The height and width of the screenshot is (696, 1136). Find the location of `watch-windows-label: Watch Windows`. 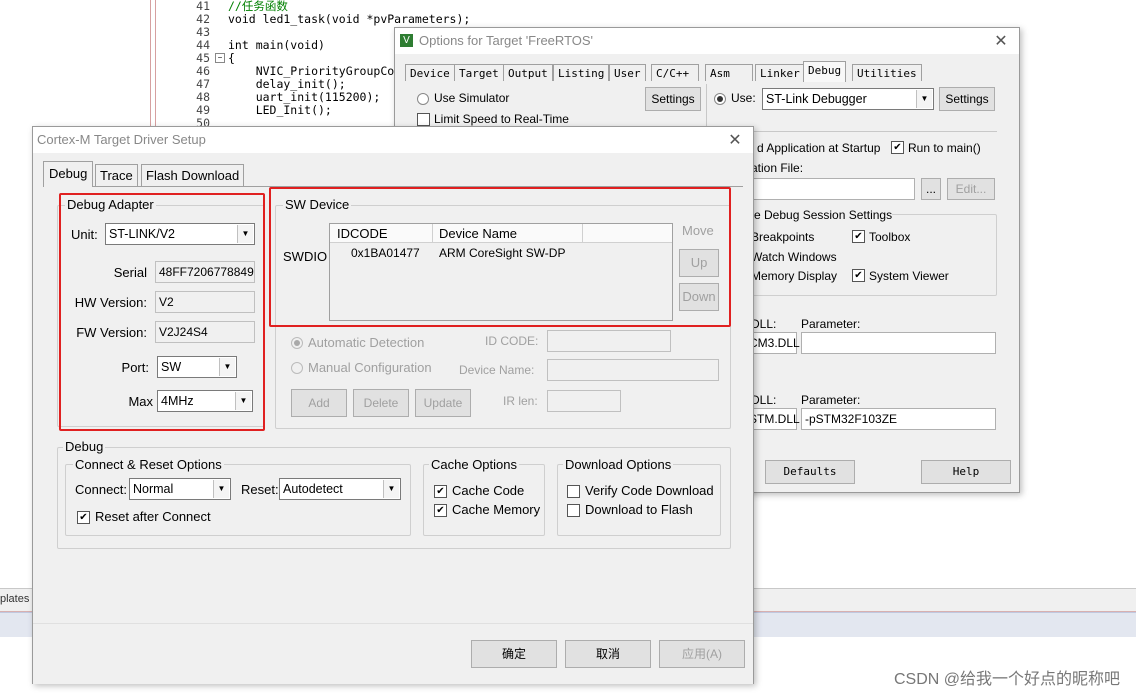

watch-windows-label: Watch Windows is located at coordinates (794, 257).